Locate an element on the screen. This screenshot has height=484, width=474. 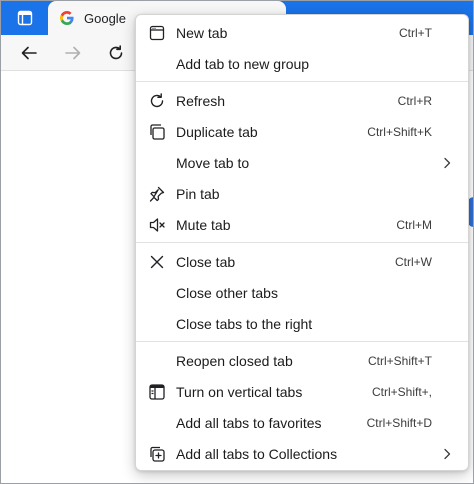
menu-item-reopen-closed-tab: Reopen closed tab Ctrl+Shift+T is located at coordinates (302, 360).